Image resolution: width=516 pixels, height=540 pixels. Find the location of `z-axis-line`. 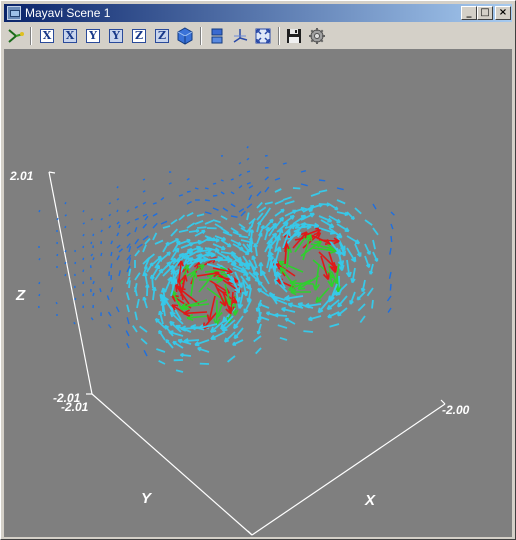

z-axis-line is located at coordinates (70, 283).